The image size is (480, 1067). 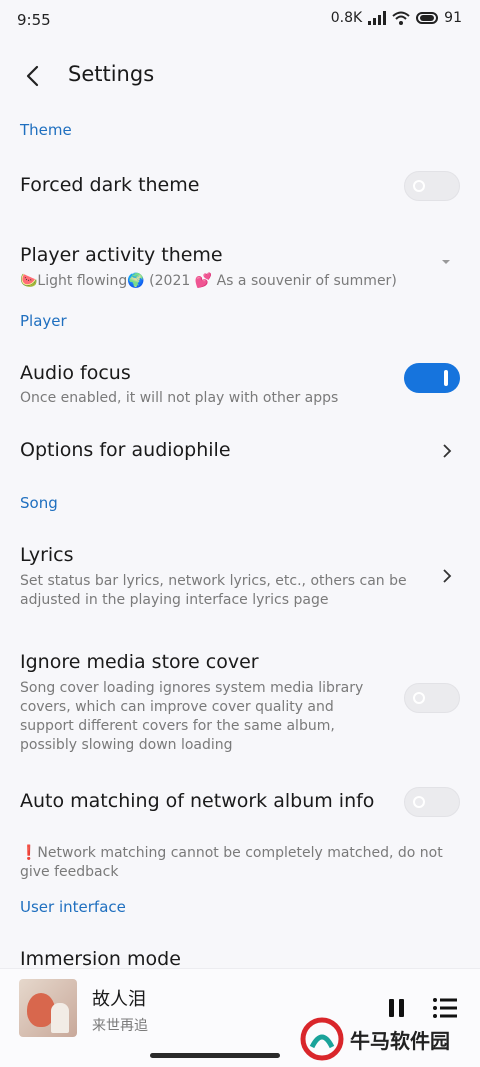 I want to click on section-song: Song, so click(x=39, y=503).